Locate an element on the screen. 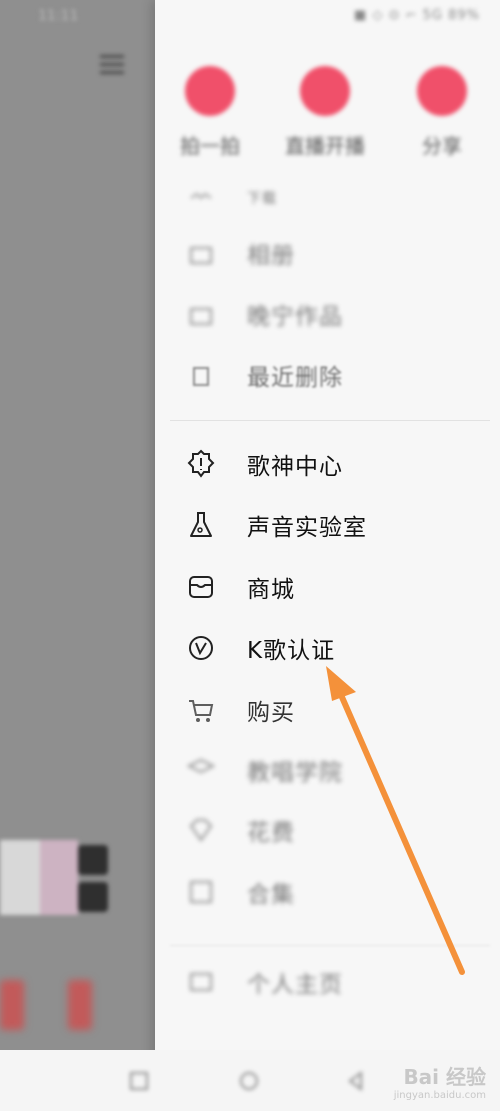 The width and height of the screenshot is (500, 1111). annotation-arrow is located at coordinates (395, 820).